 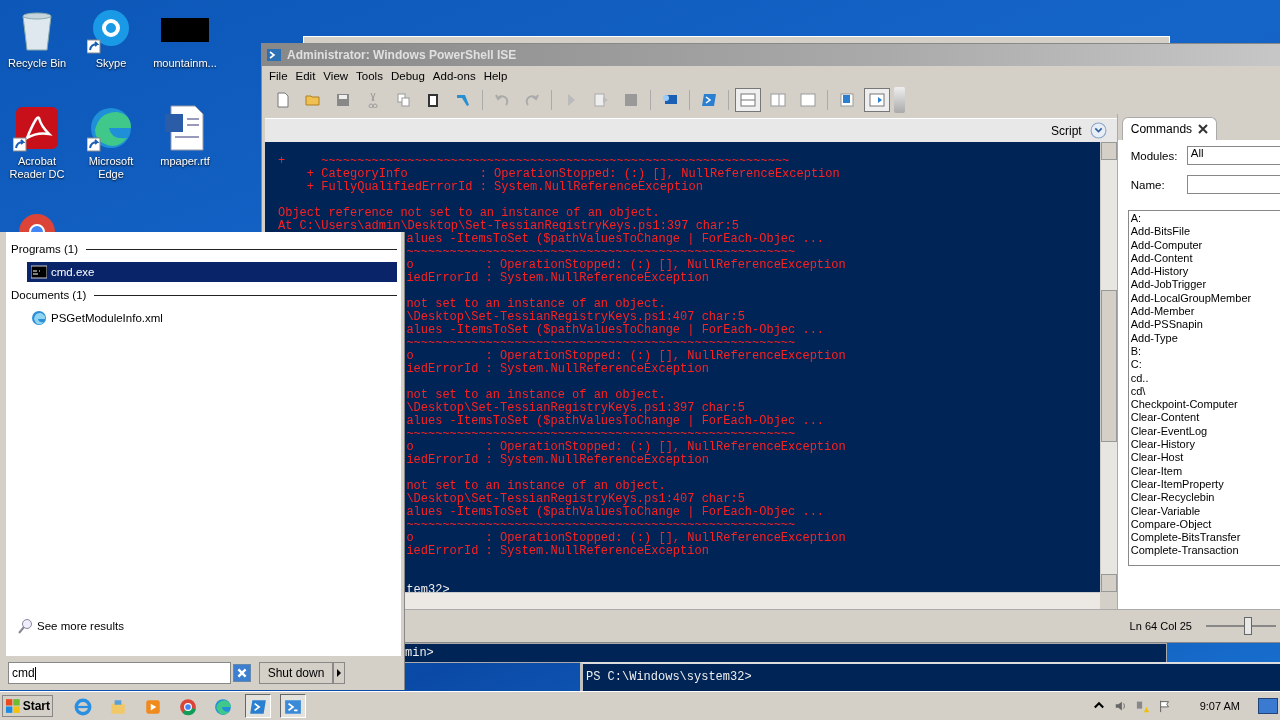 I want to click on icon-label: Microsoft Edge, so click(x=111, y=168).